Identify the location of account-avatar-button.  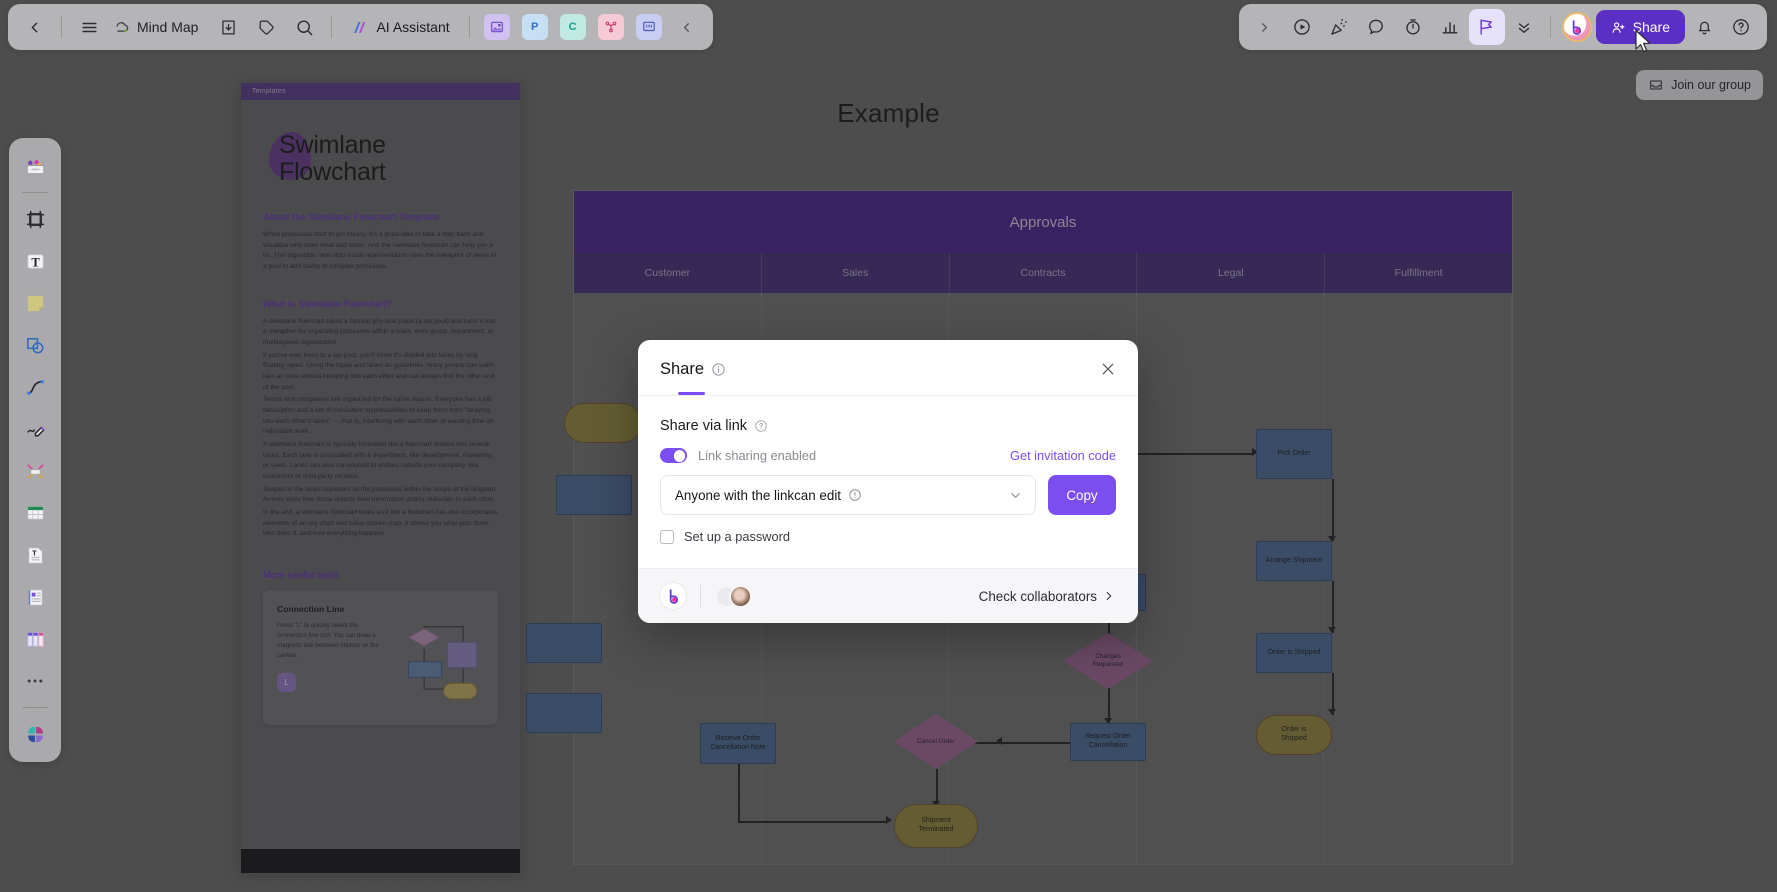
(1577, 27).